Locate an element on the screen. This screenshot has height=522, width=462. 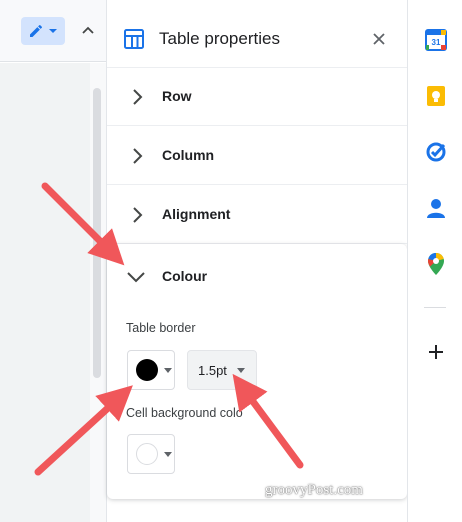
collapse-toolbar-button is located at coordinates (88, 31).